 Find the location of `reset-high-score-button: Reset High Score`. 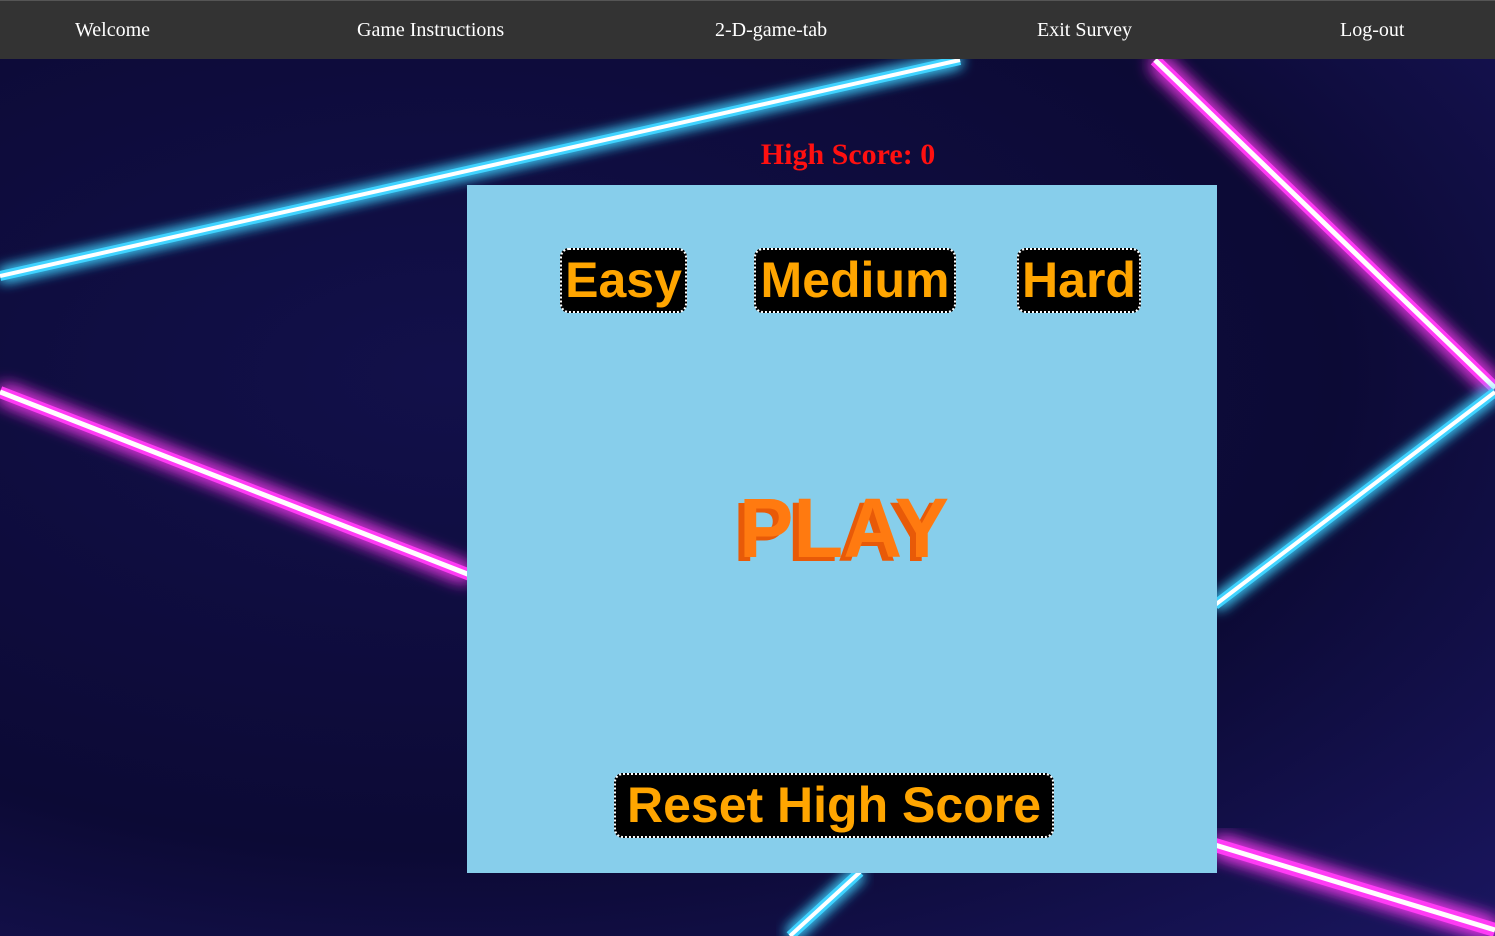

reset-high-score-button: Reset High Score is located at coordinates (834, 805).